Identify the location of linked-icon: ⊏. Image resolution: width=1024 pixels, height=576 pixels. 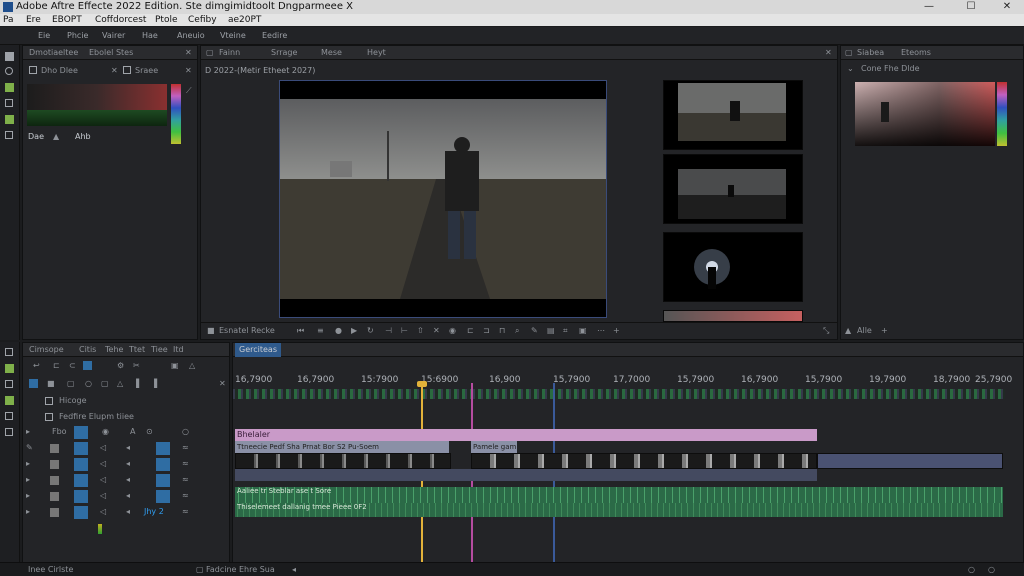
(56, 365).